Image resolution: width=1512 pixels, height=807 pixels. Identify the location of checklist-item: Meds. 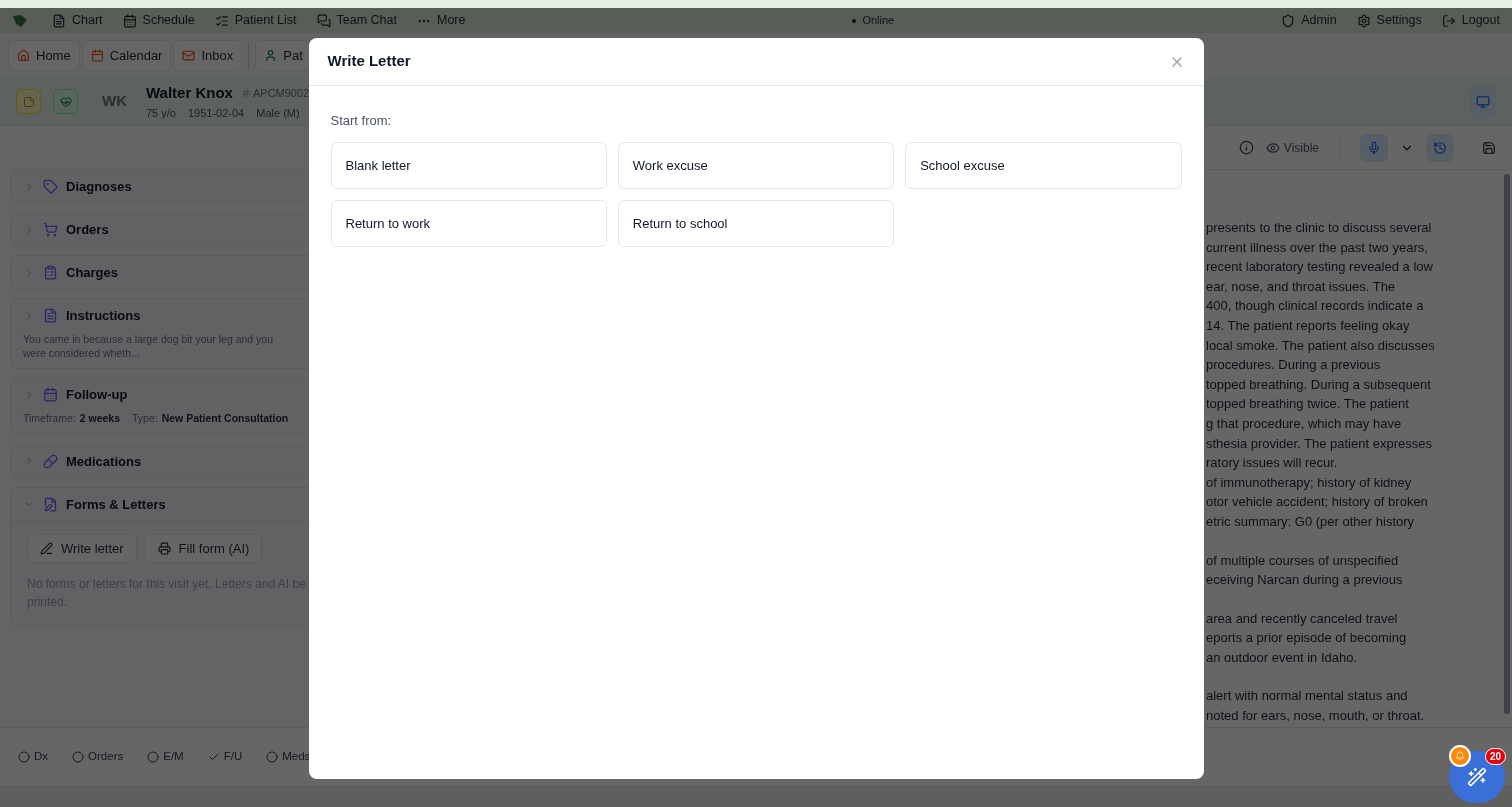
(288, 756).